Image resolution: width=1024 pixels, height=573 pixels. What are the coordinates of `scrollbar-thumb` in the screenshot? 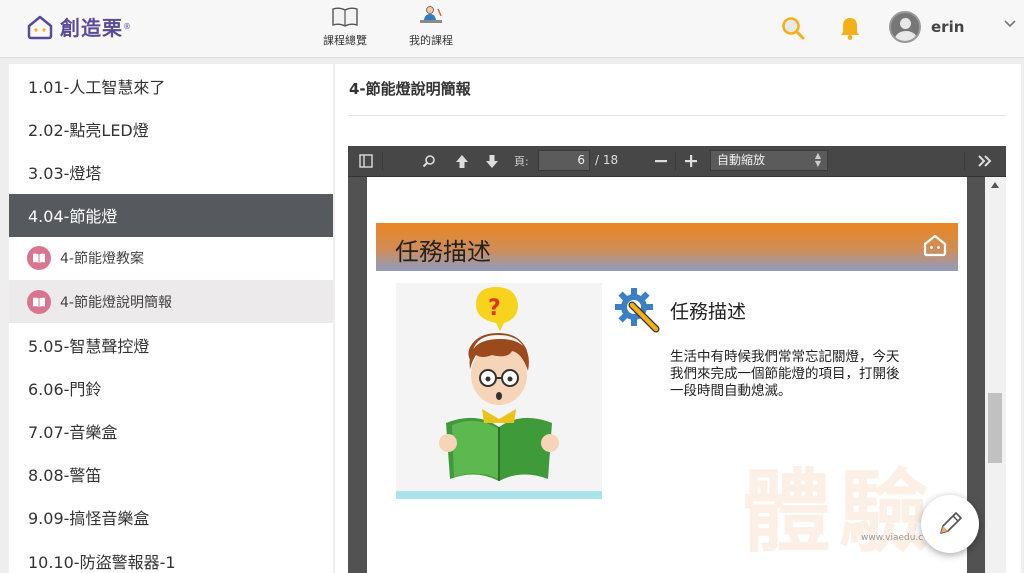 It's located at (995, 428).